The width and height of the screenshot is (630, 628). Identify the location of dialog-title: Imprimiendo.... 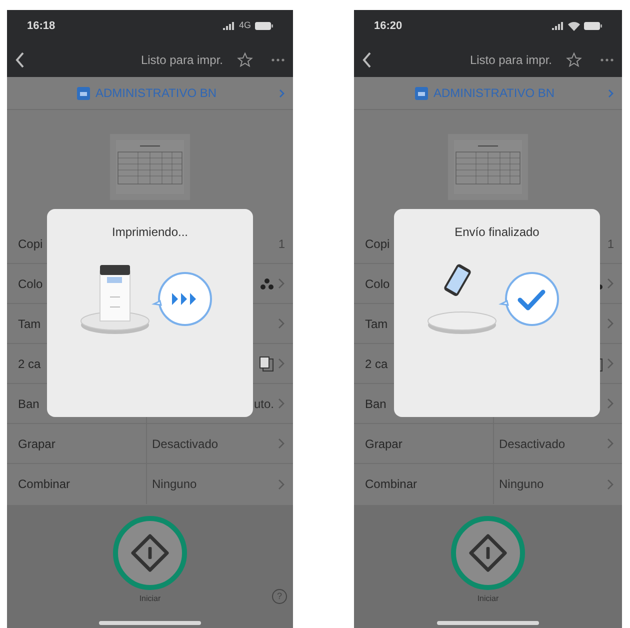
(150, 232).